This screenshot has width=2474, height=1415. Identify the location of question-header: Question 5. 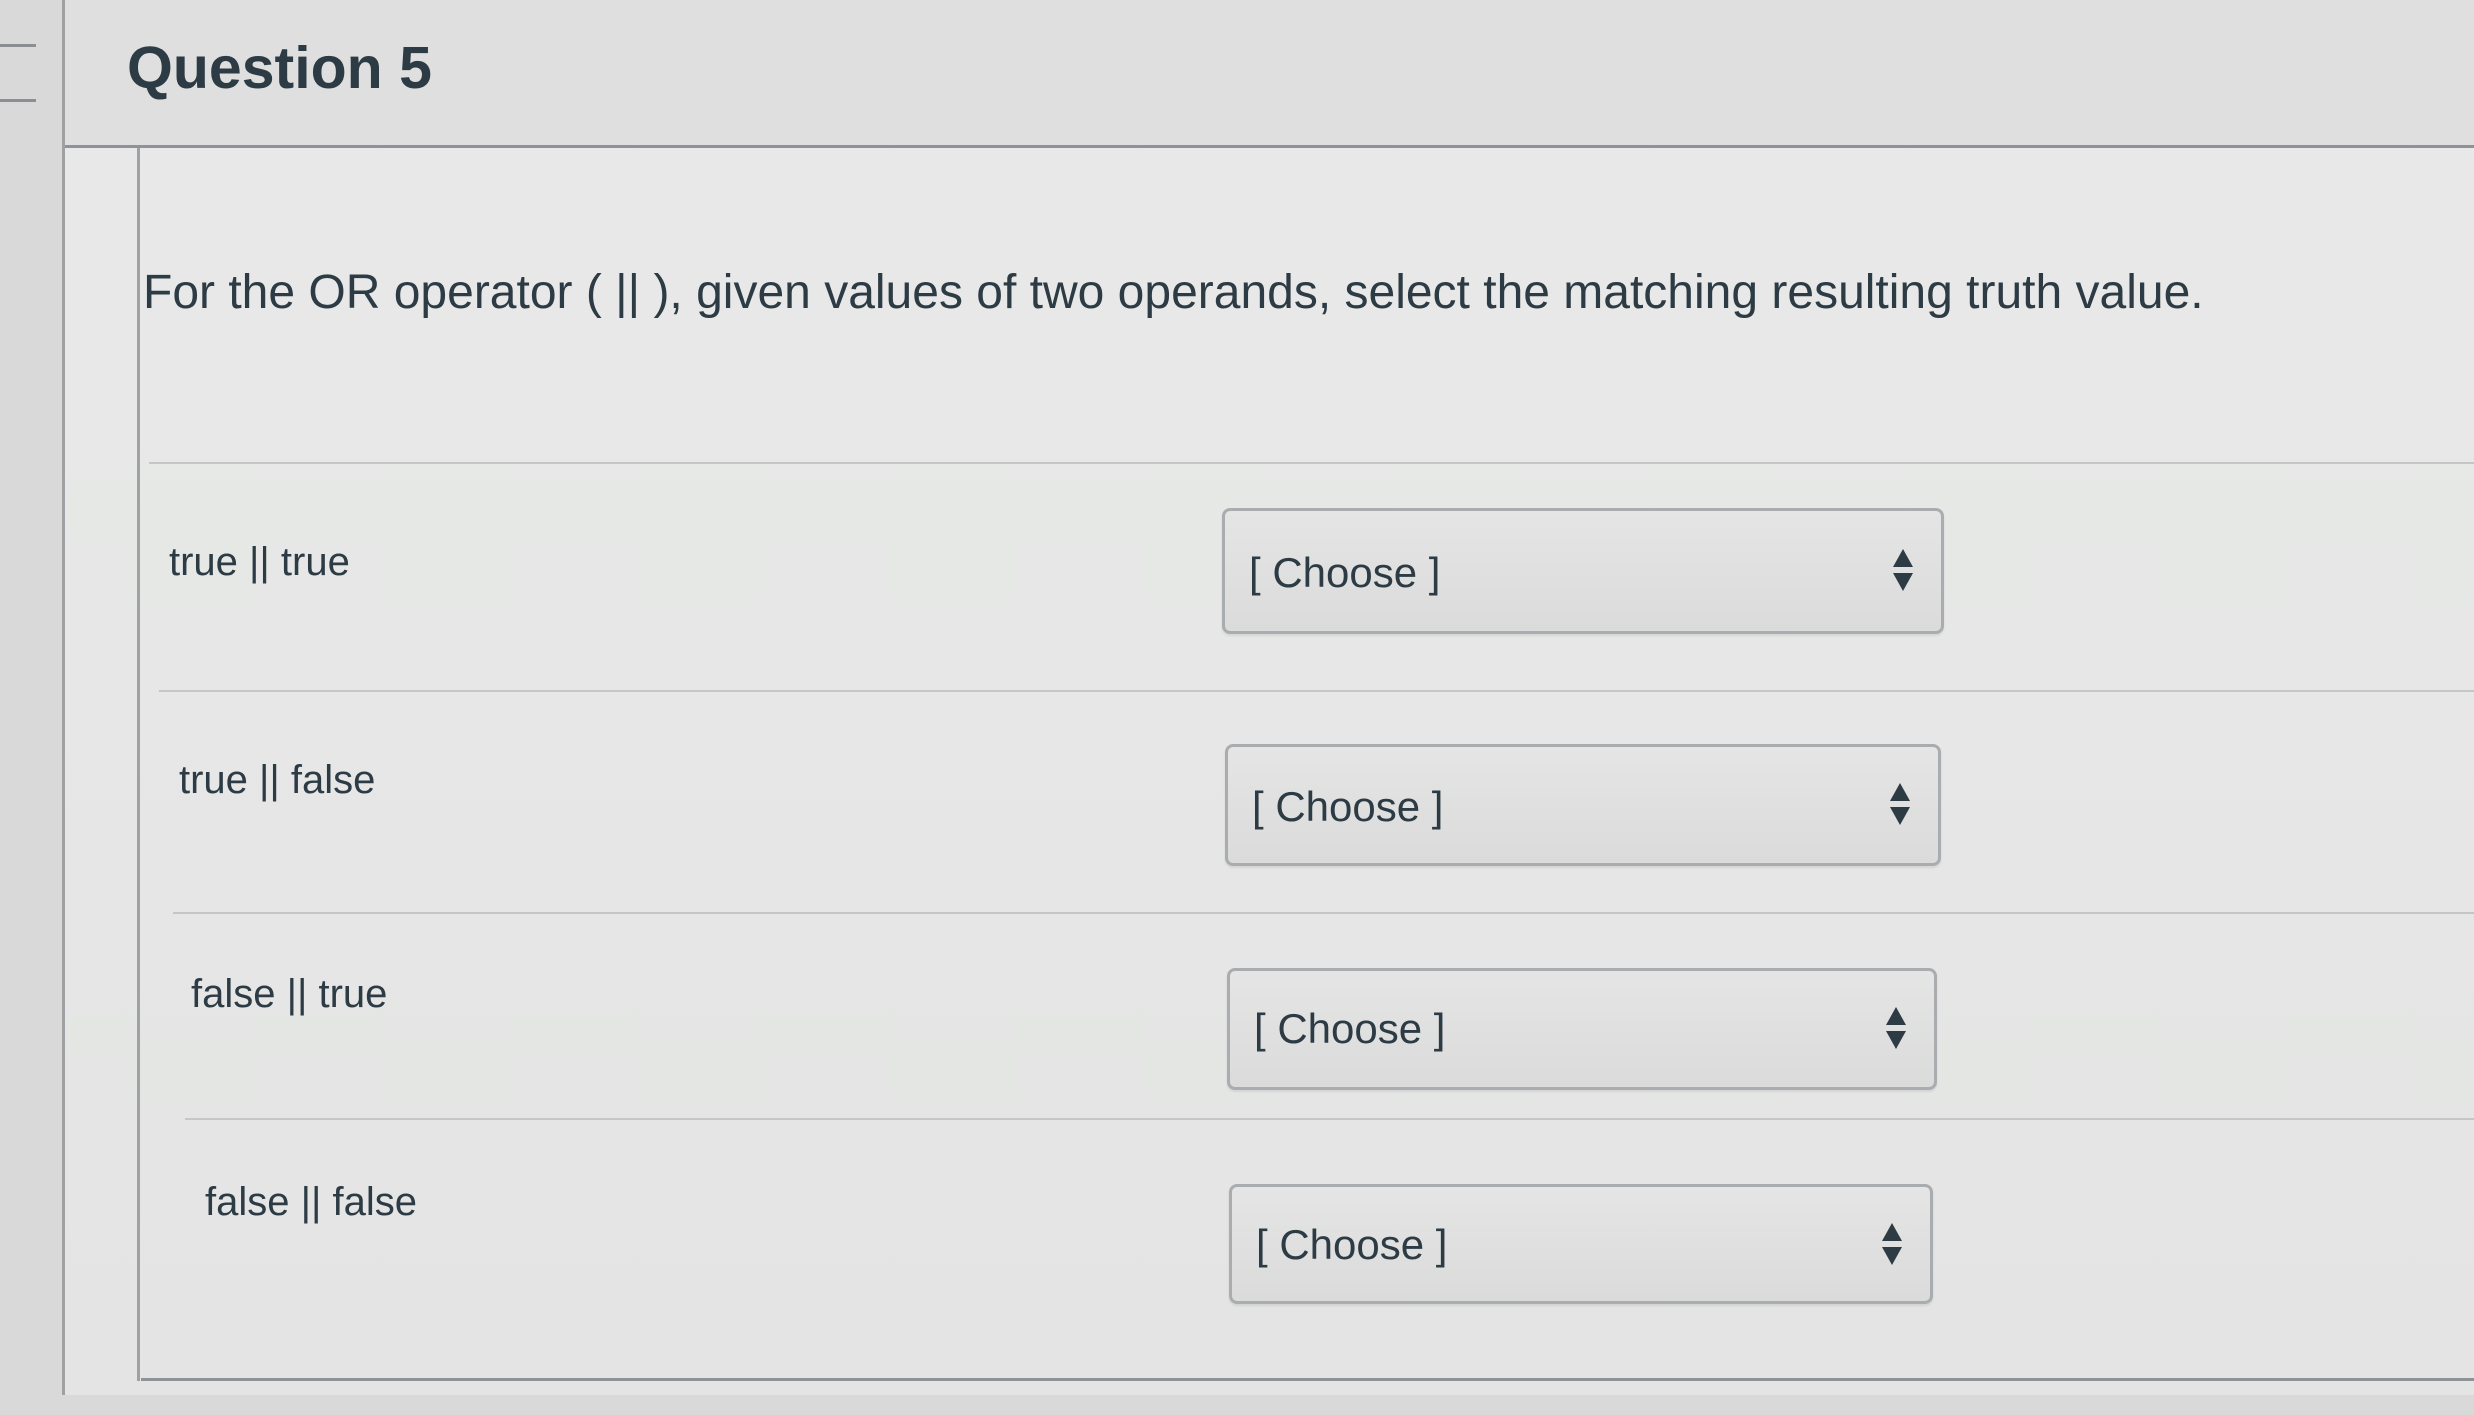
(1269, 74).